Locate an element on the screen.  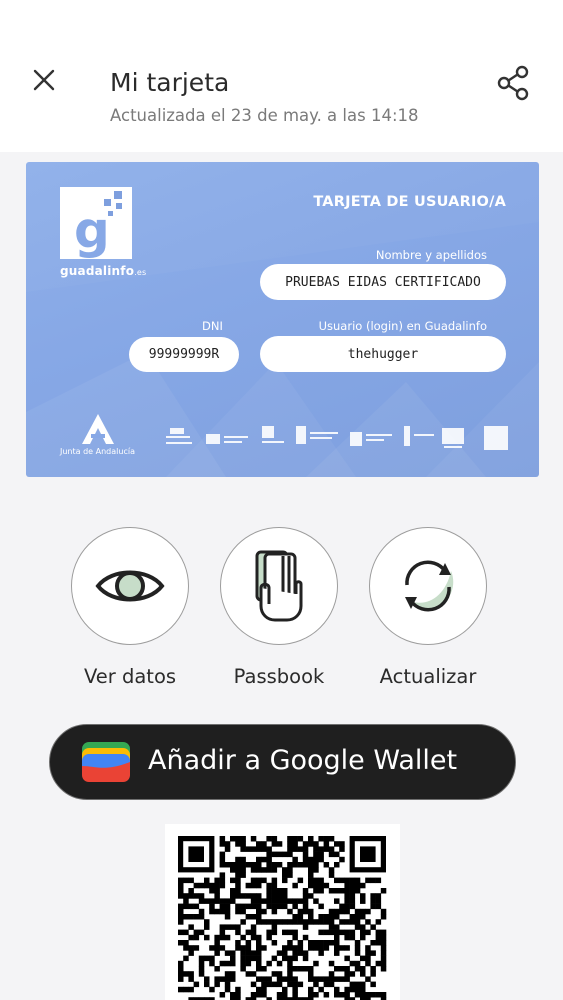
share-icon is located at coordinates (513, 83).